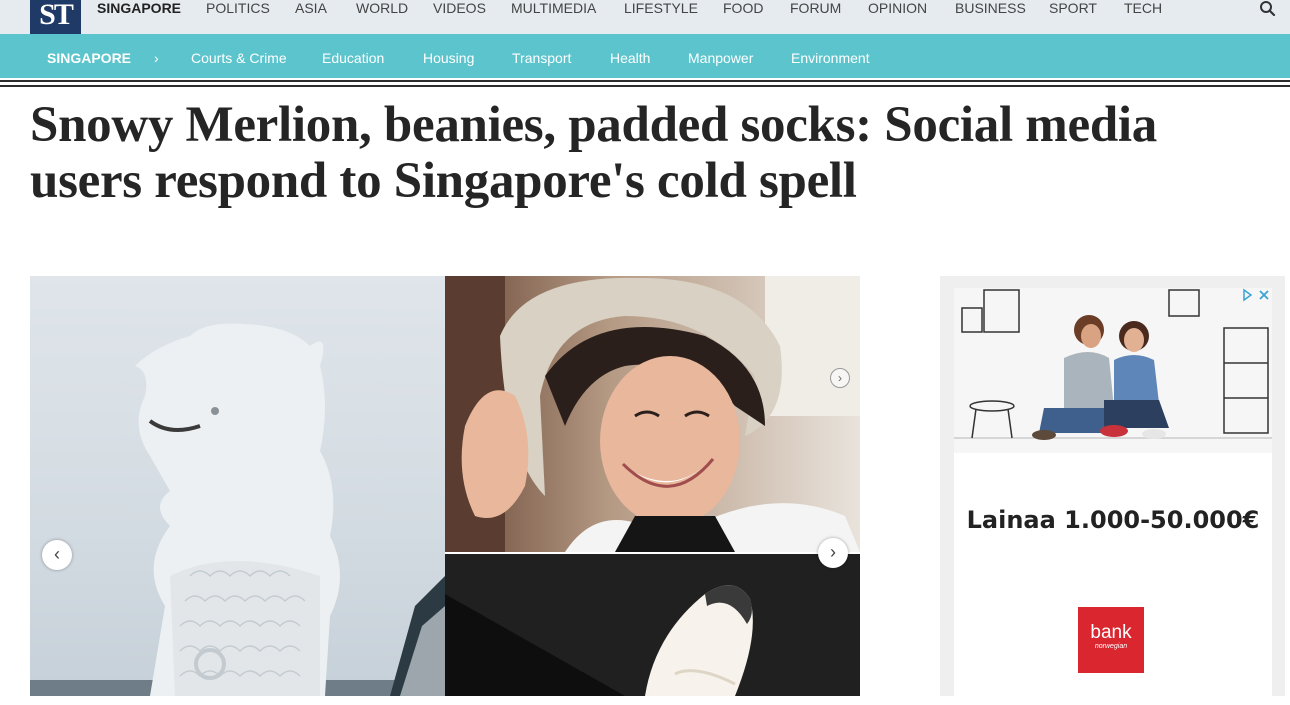 This screenshot has width=1290, height=705. What do you see at coordinates (553, 8) in the screenshot?
I see `nav-item-multimedia: MULTIMEDIA` at bounding box center [553, 8].